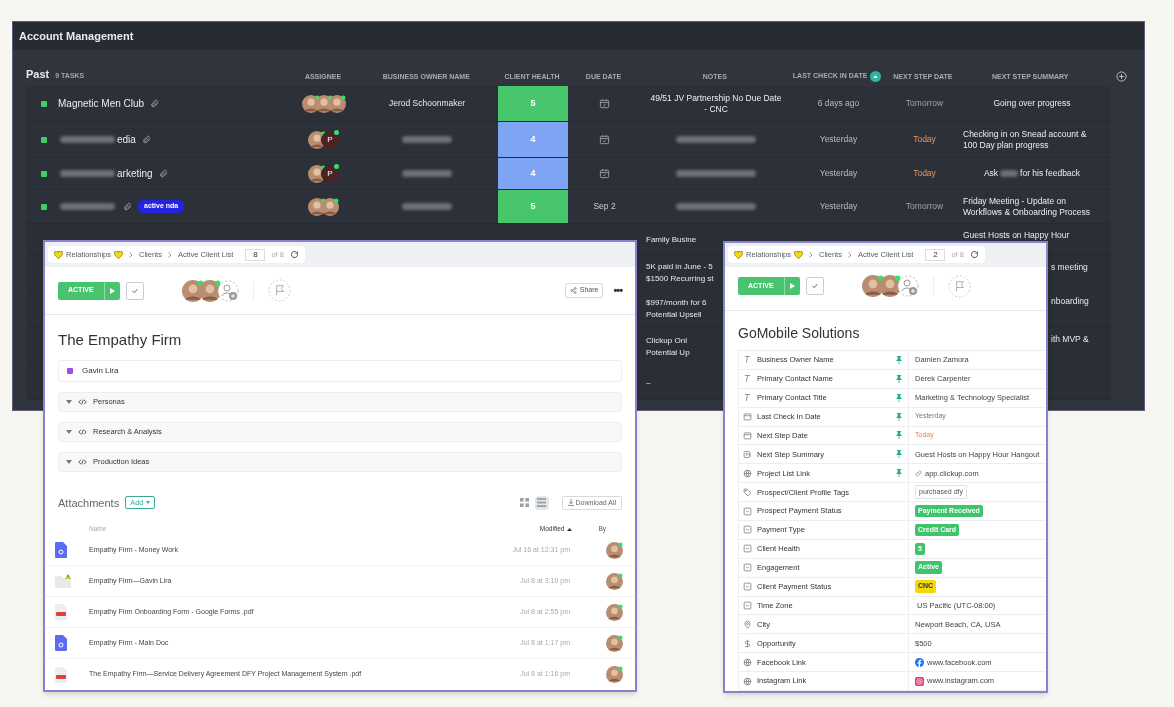 The width and height of the screenshot is (1174, 707). What do you see at coordinates (330, 139) in the screenshot?
I see `avatar: P` at bounding box center [330, 139].